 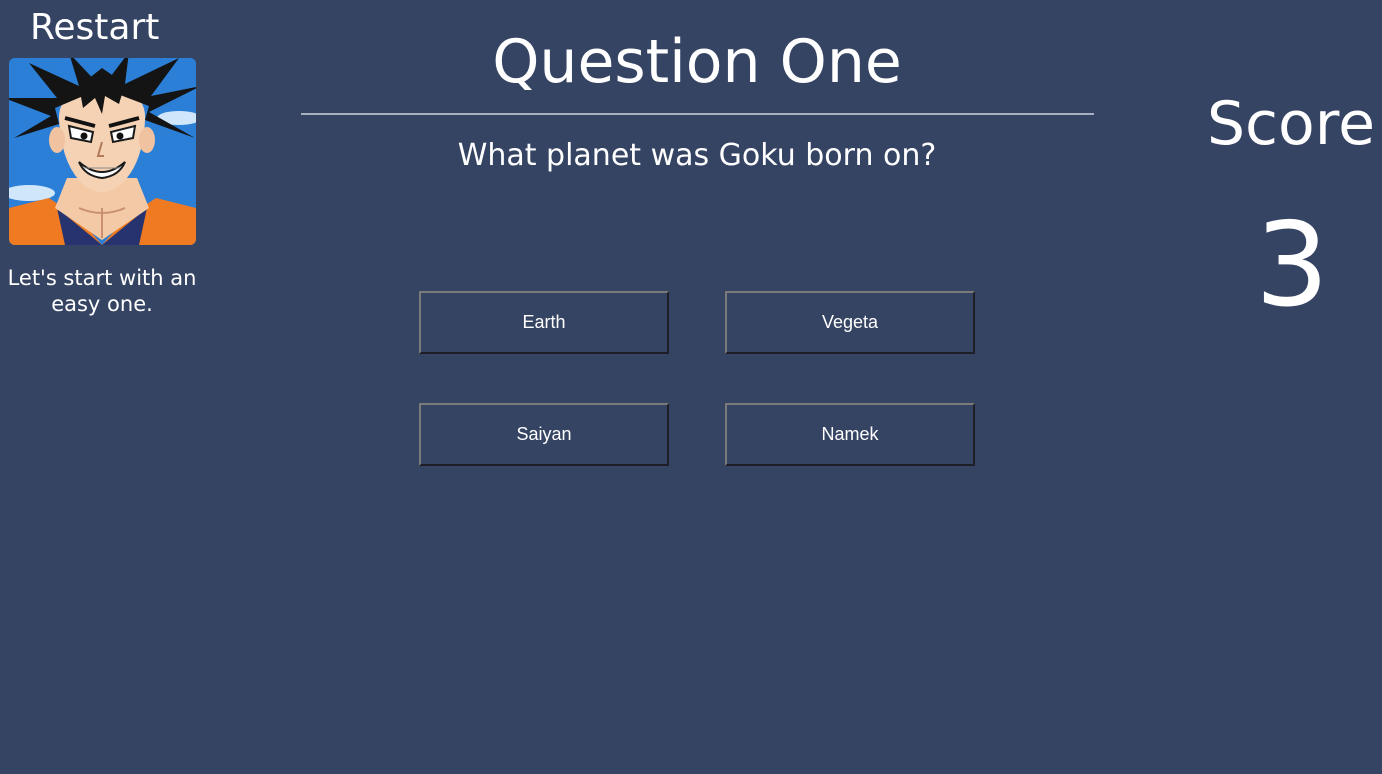 What do you see at coordinates (850, 322) in the screenshot?
I see `answer-button-vegeta: Vegeta` at bounding box center [850, 322].